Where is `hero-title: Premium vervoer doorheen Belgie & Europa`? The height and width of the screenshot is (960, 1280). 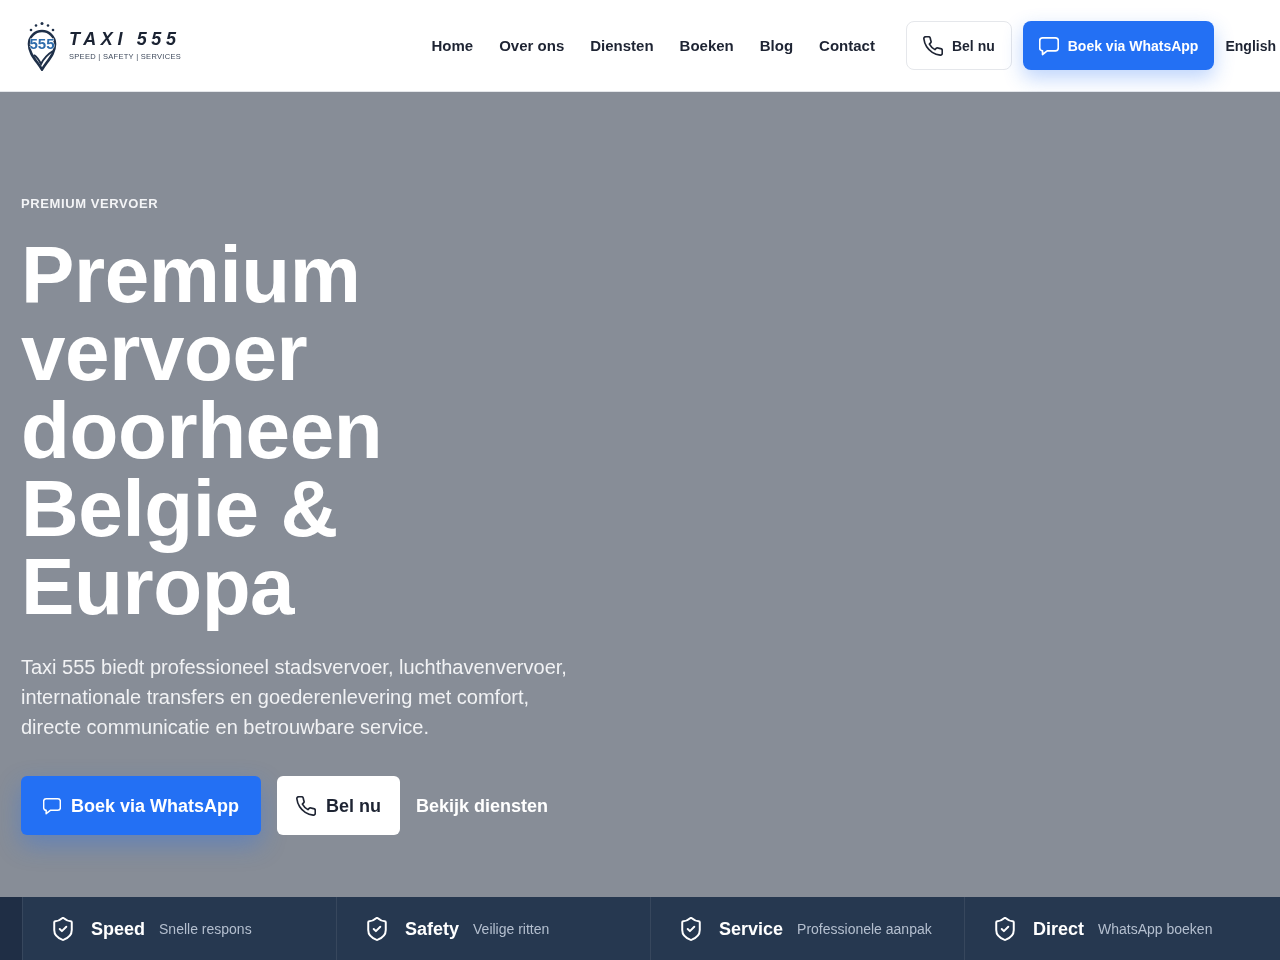
hero-title: Premium vervoer doorheen Belgie & Europa is located at coordinates (202, 434).